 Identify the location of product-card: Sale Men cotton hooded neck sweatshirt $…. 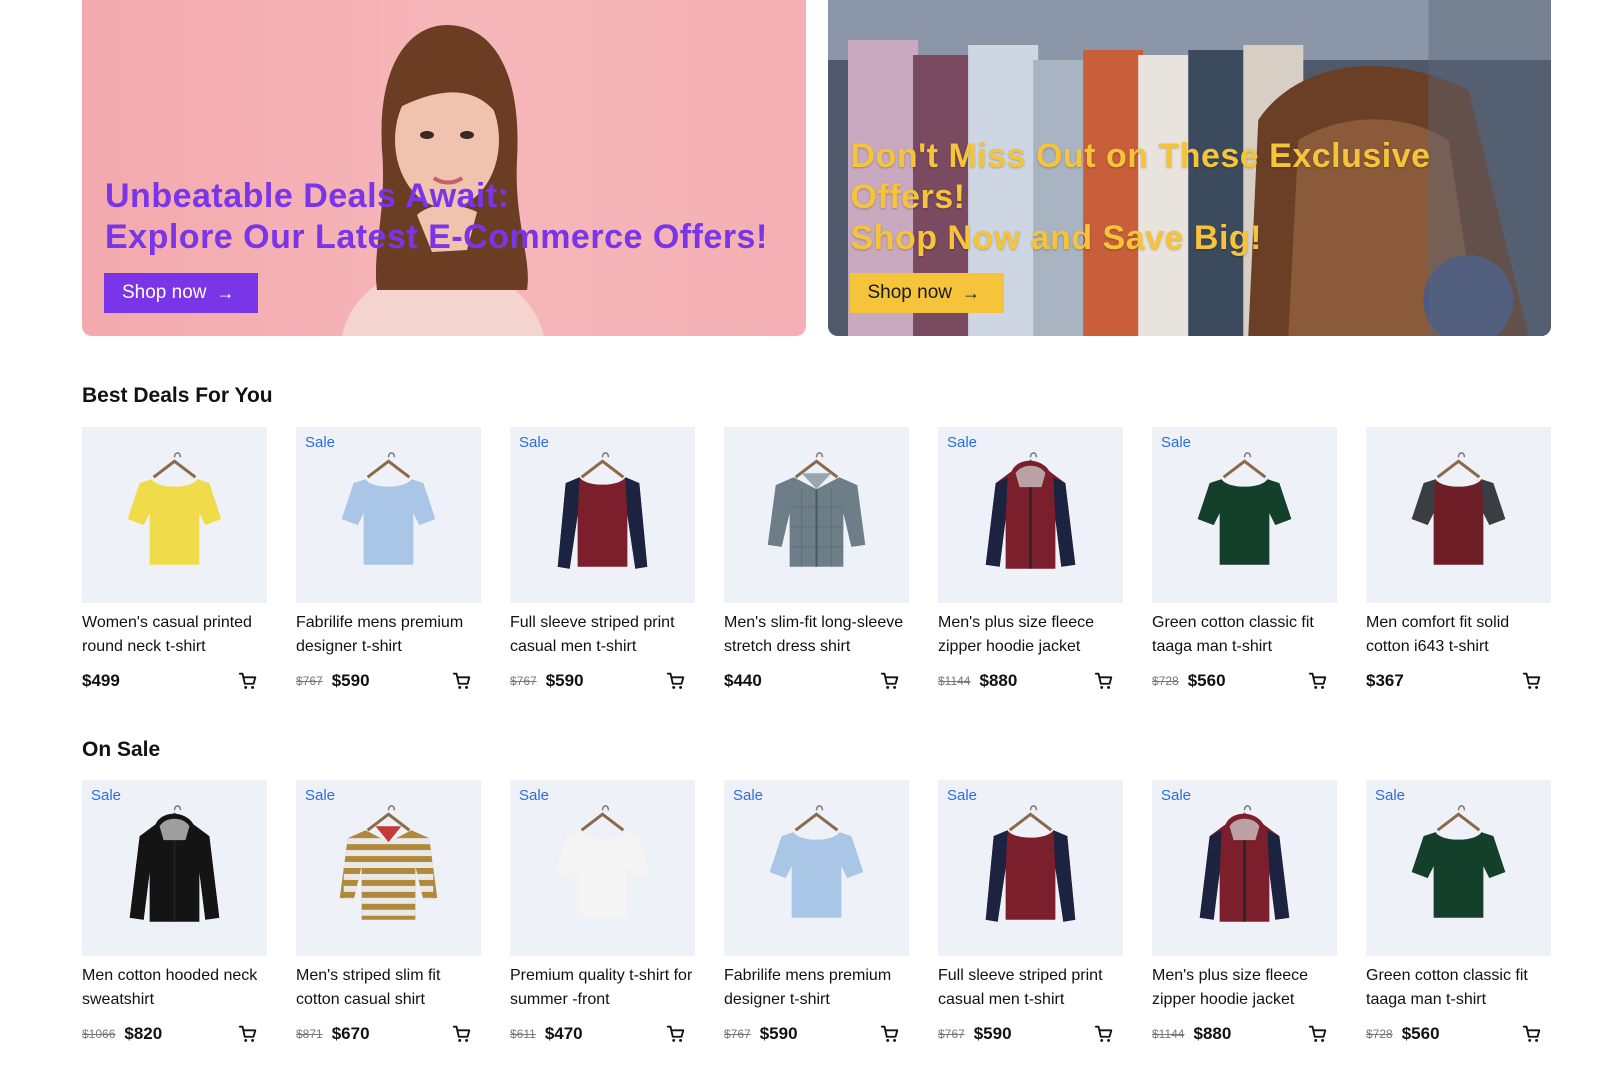
(174, 912).